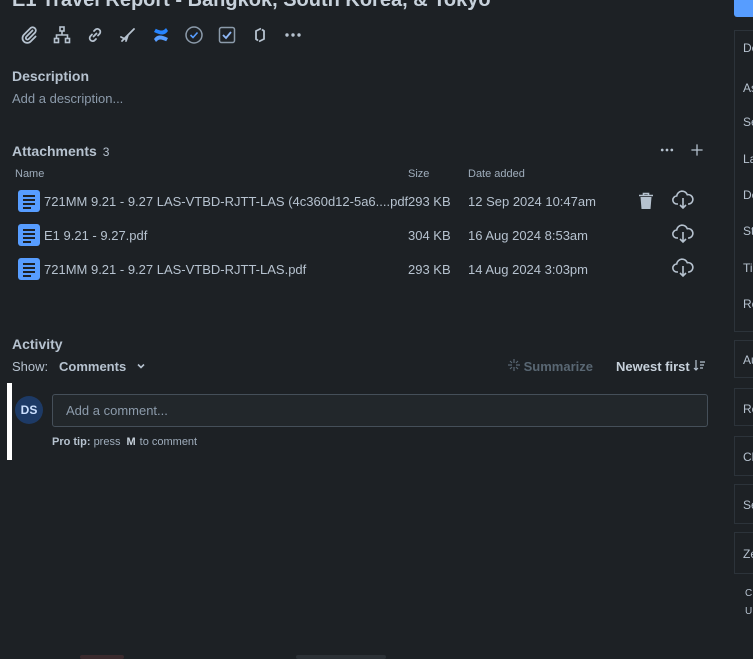 Image resolution: width=753 pixels, height=659 pixels. I want to click on sort-order-label: Newest first, so click(653, 366).